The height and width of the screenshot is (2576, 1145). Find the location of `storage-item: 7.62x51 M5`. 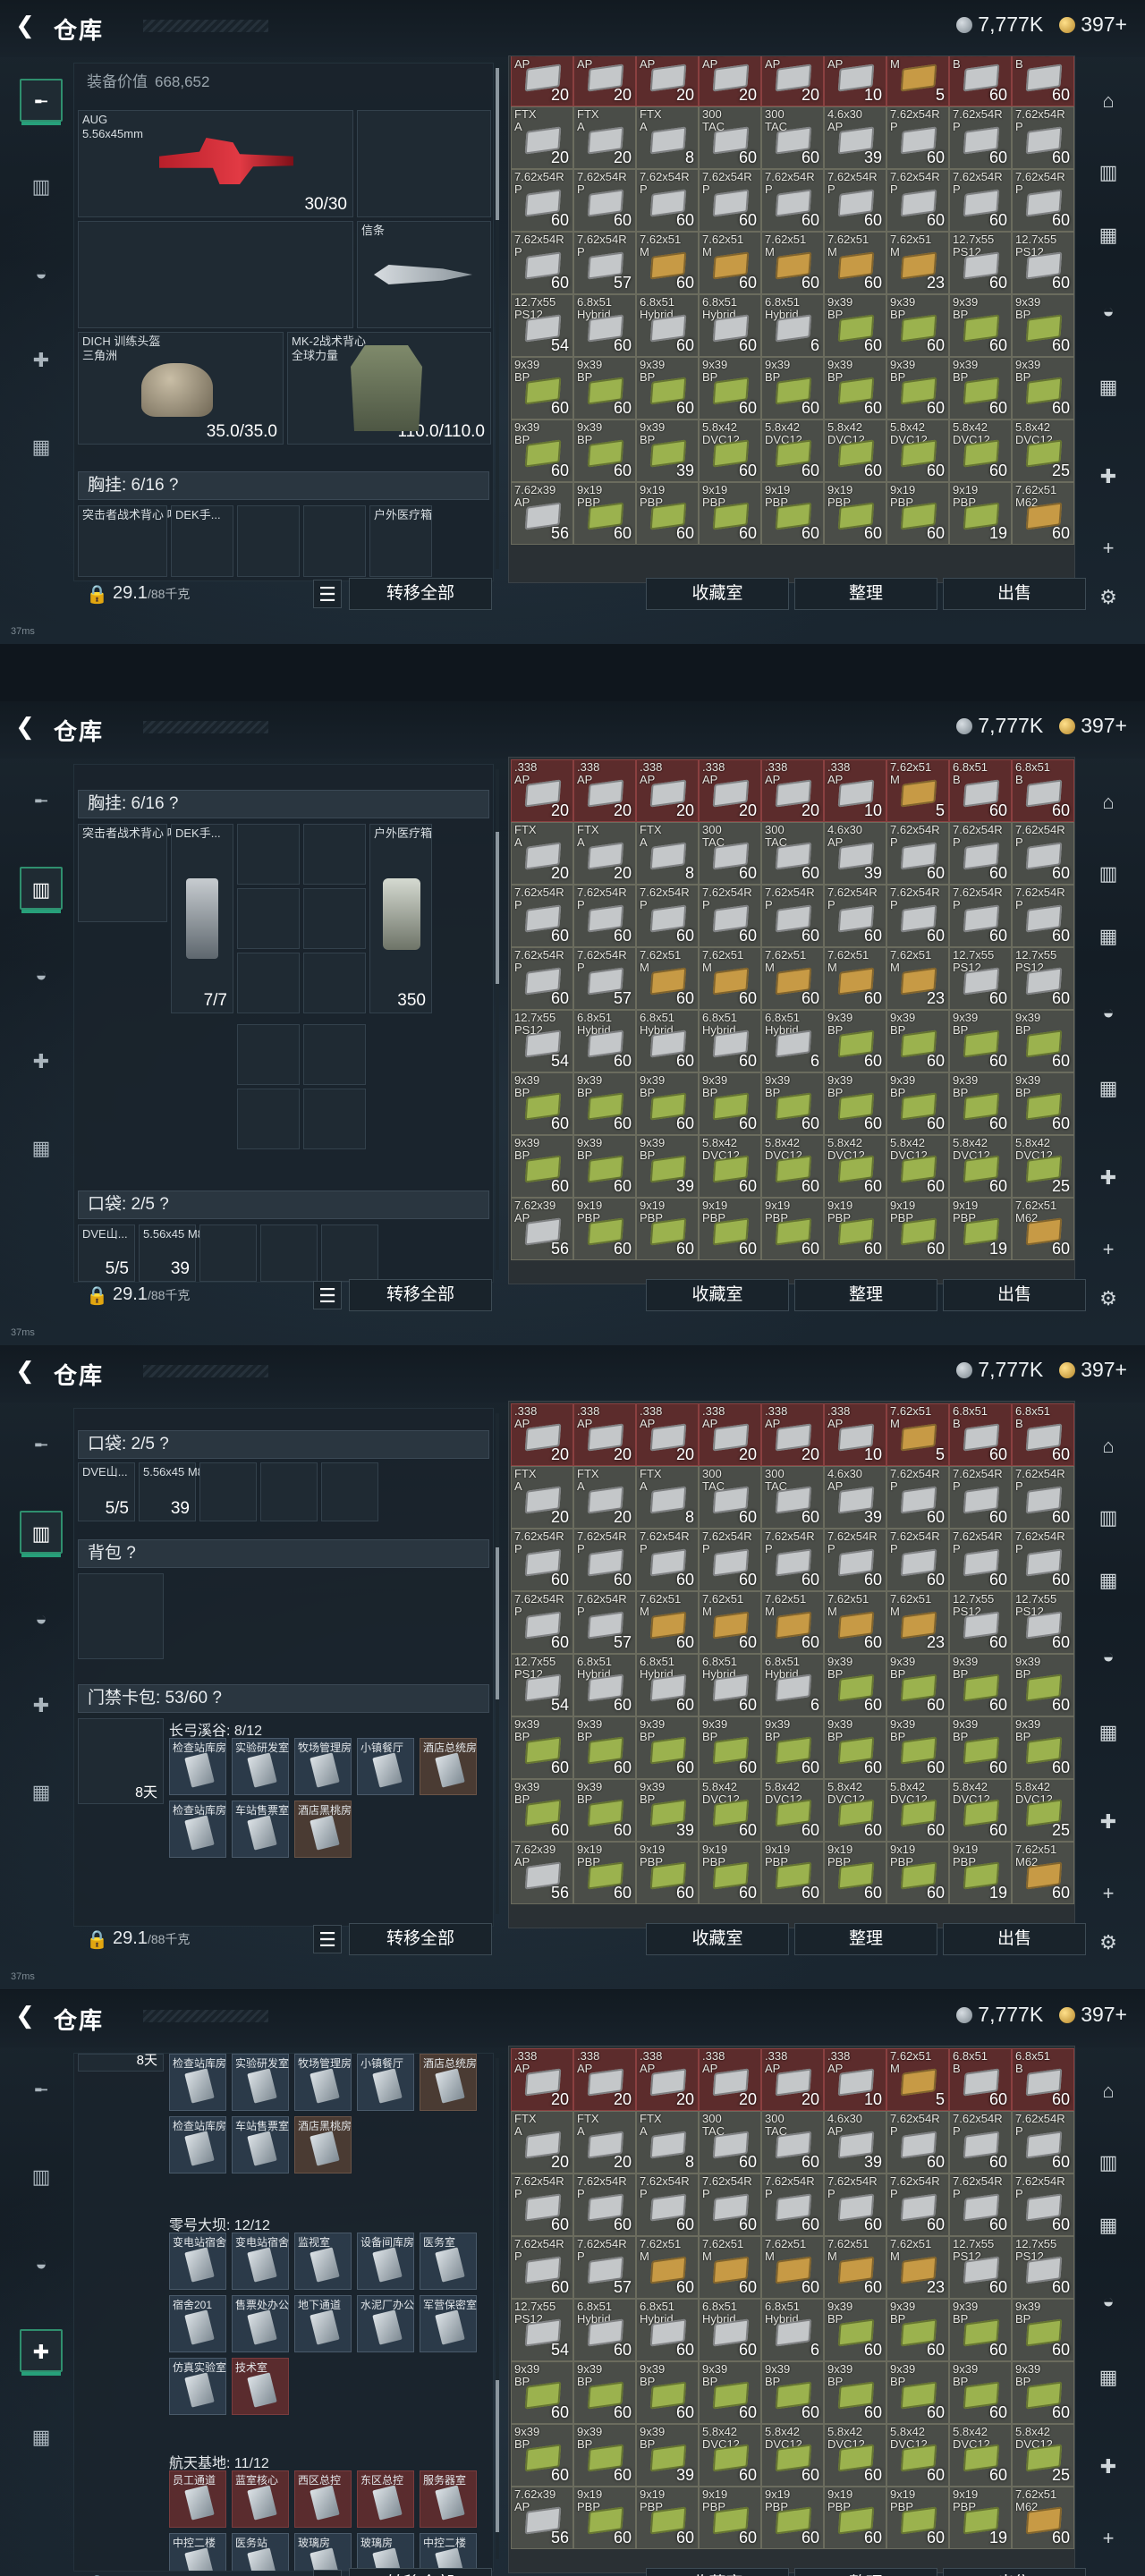

storage-item: 7.62x51 M5 is located at coordinates (917, 81).